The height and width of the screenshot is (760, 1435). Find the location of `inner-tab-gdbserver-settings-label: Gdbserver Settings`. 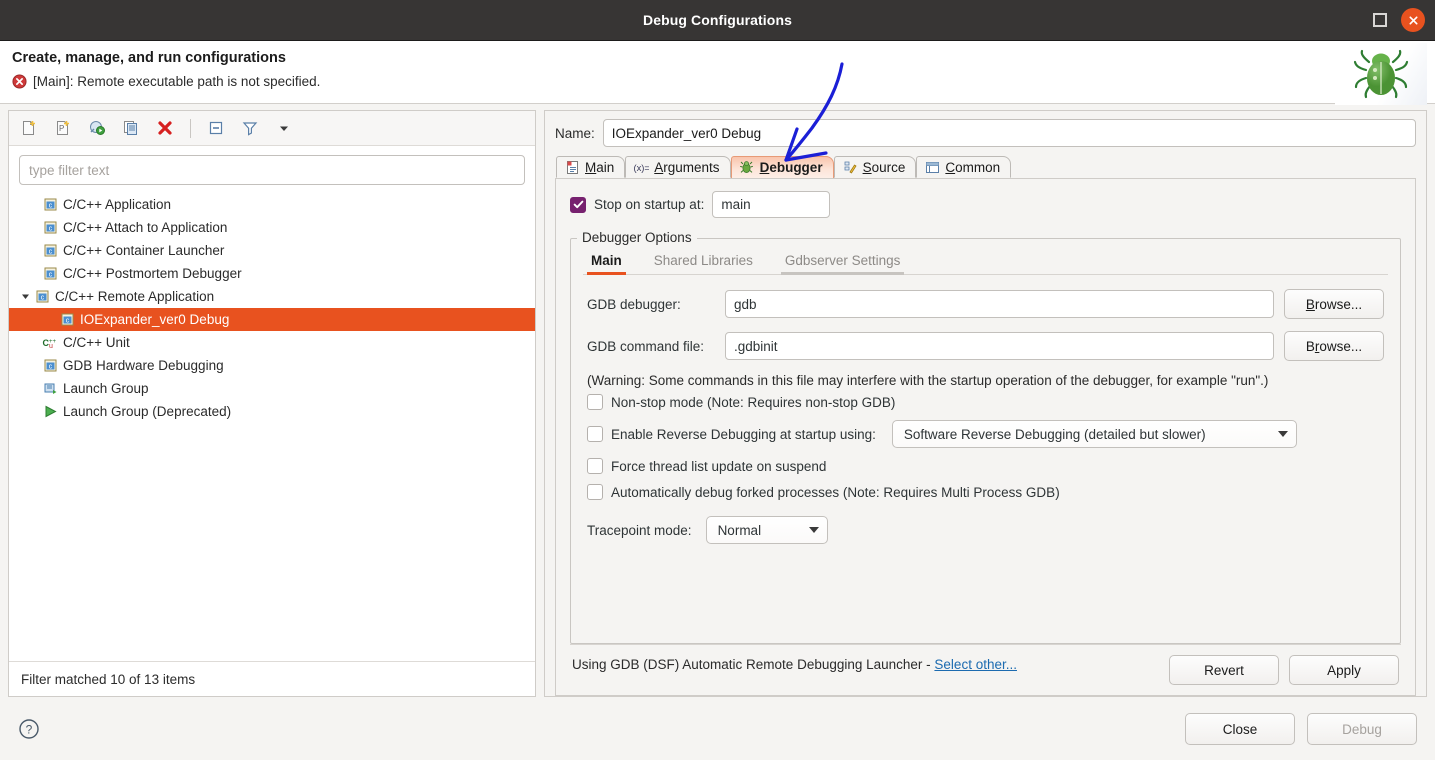

inner-tab-gdbserver-settings-label: Gdbserver Settings is located at coordinates (842, 260).